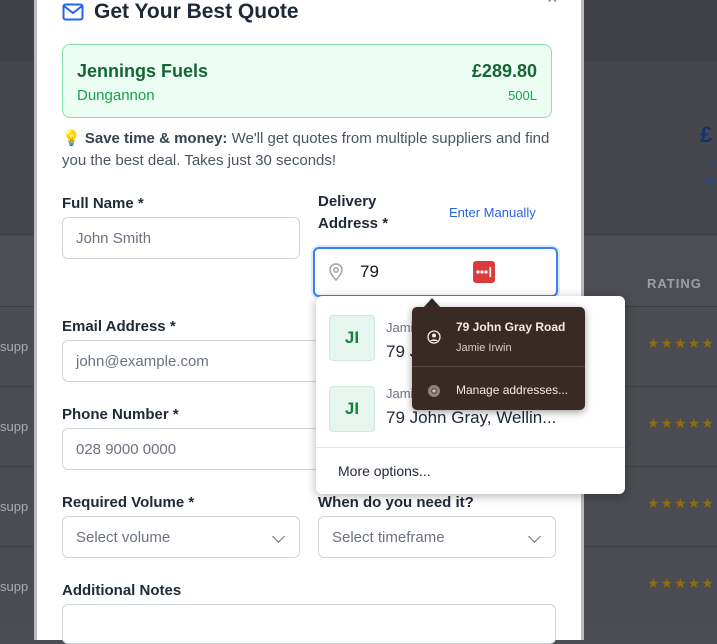 The height and width of the screenshot is (644, 717). Describe the element at coordinates (71, 138) in the screenshot. I see `lightbulb-icon: 💡` at that location.